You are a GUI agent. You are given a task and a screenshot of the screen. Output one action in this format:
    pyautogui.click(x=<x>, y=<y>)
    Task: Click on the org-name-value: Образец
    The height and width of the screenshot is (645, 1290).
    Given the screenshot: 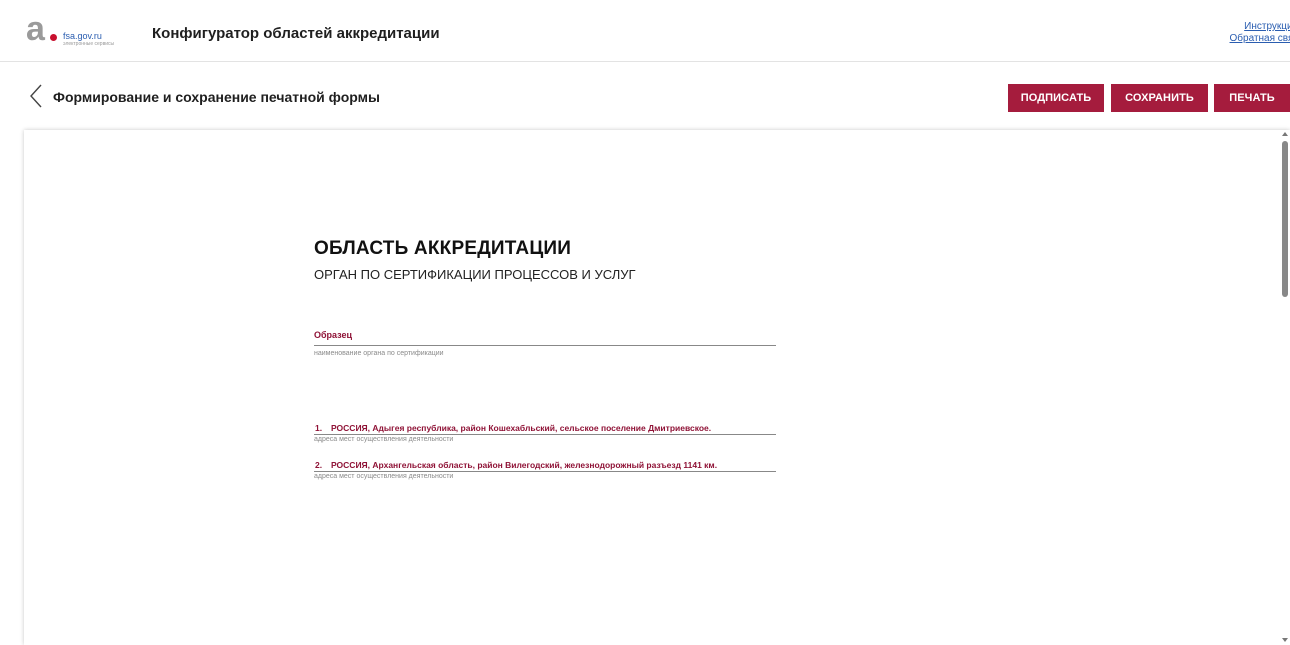 What is the action you would take?
    pyautogui.click(x=545, y=338)
    